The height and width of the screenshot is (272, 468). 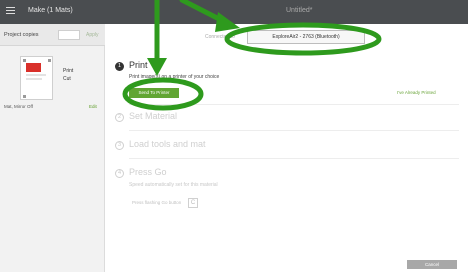 I want to click on mat-thumbnail, so click(x=36, y=78).